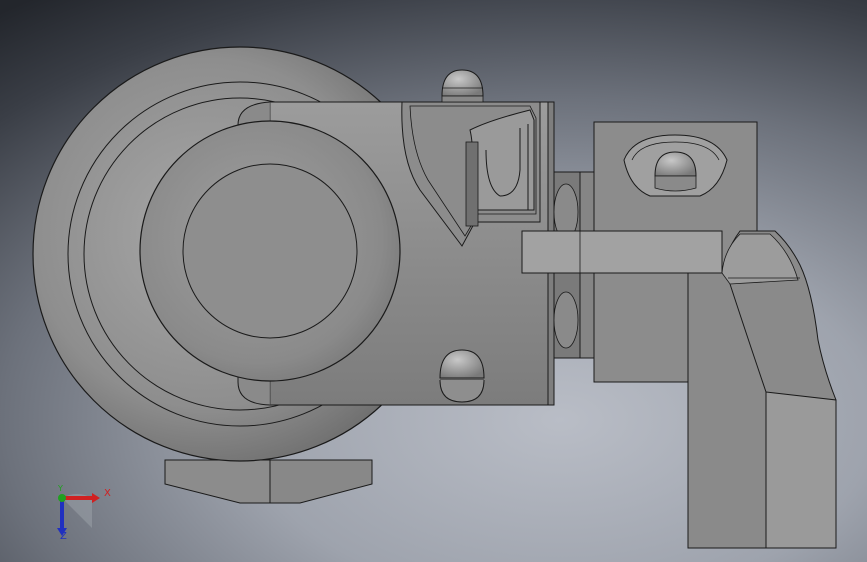  What do you see at coordinates (462, 376) in the screenshot?
I see `bottom-knob` at bounding box center [462, 376].